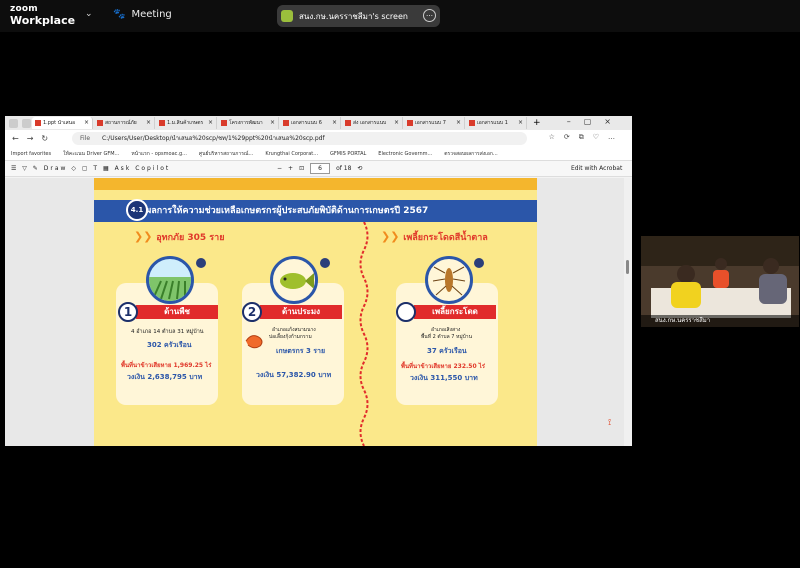  I want to click on tab-5: เอกสารแนบ 6 ×, so click(310, 123).